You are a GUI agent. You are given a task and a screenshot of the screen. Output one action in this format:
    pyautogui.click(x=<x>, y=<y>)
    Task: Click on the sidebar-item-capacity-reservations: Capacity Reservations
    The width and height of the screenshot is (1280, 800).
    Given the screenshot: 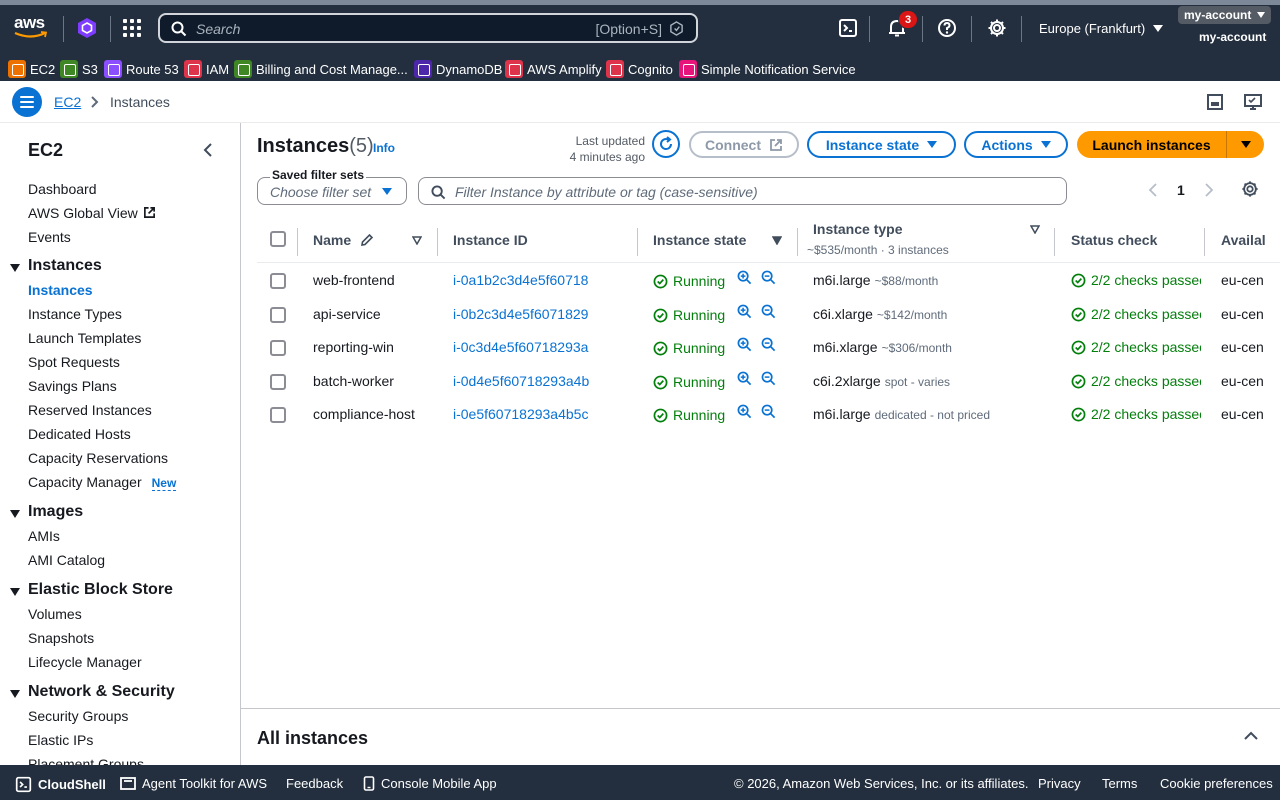 What is the action you would take?
    pyautogui.click(x=98, y=458)
    